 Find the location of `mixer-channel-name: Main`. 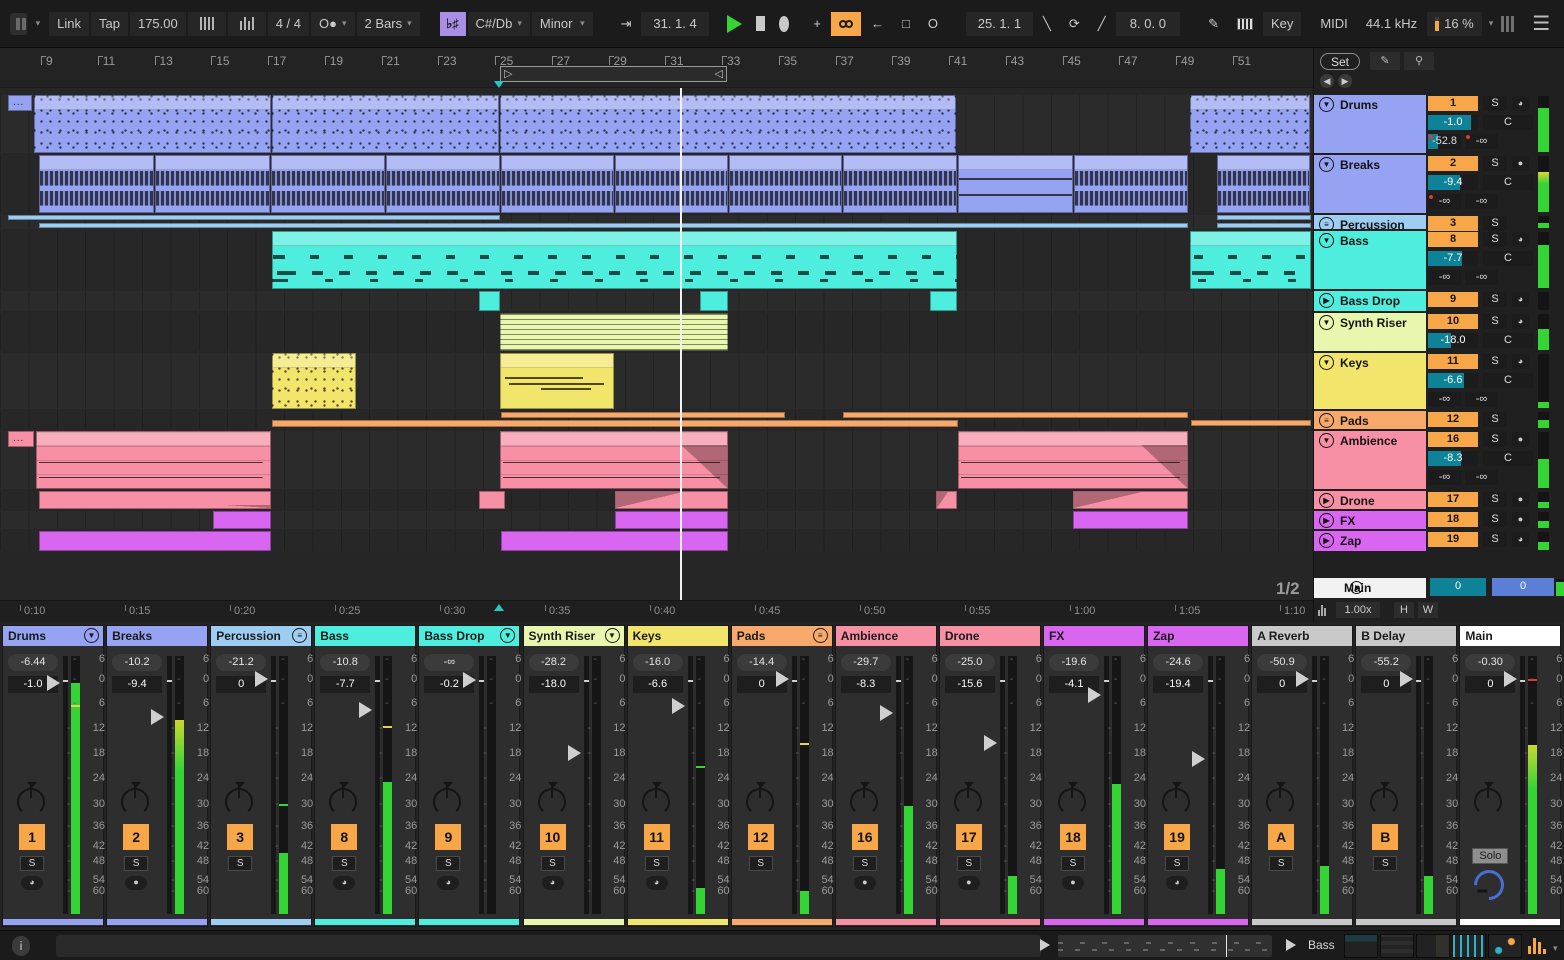

mixer-channel-name: Main is located at coordinates (1510, 636).